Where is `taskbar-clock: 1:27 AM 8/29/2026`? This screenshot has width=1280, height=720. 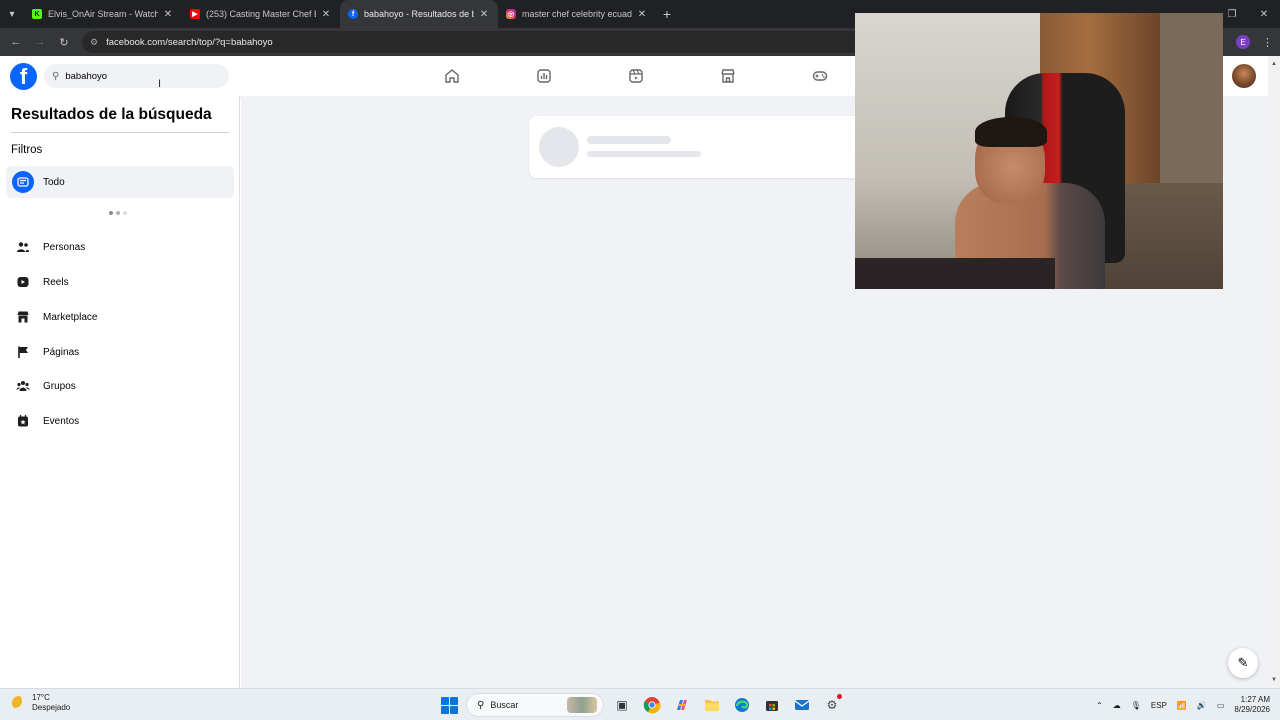 taskbar-clock: 1:27 AM 8/29/2026 is located at coordinates (1252, 705).